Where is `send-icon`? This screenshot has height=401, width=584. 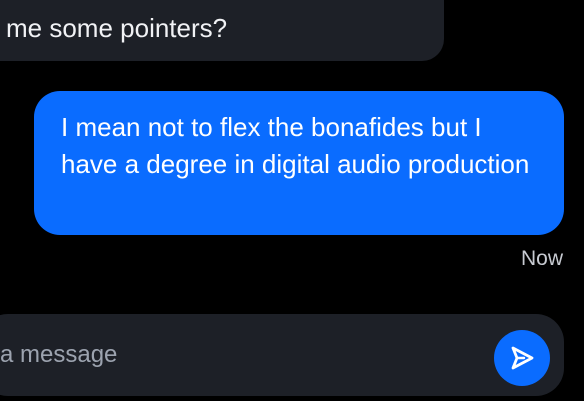
send-icon is located at coordinates (522, 358).